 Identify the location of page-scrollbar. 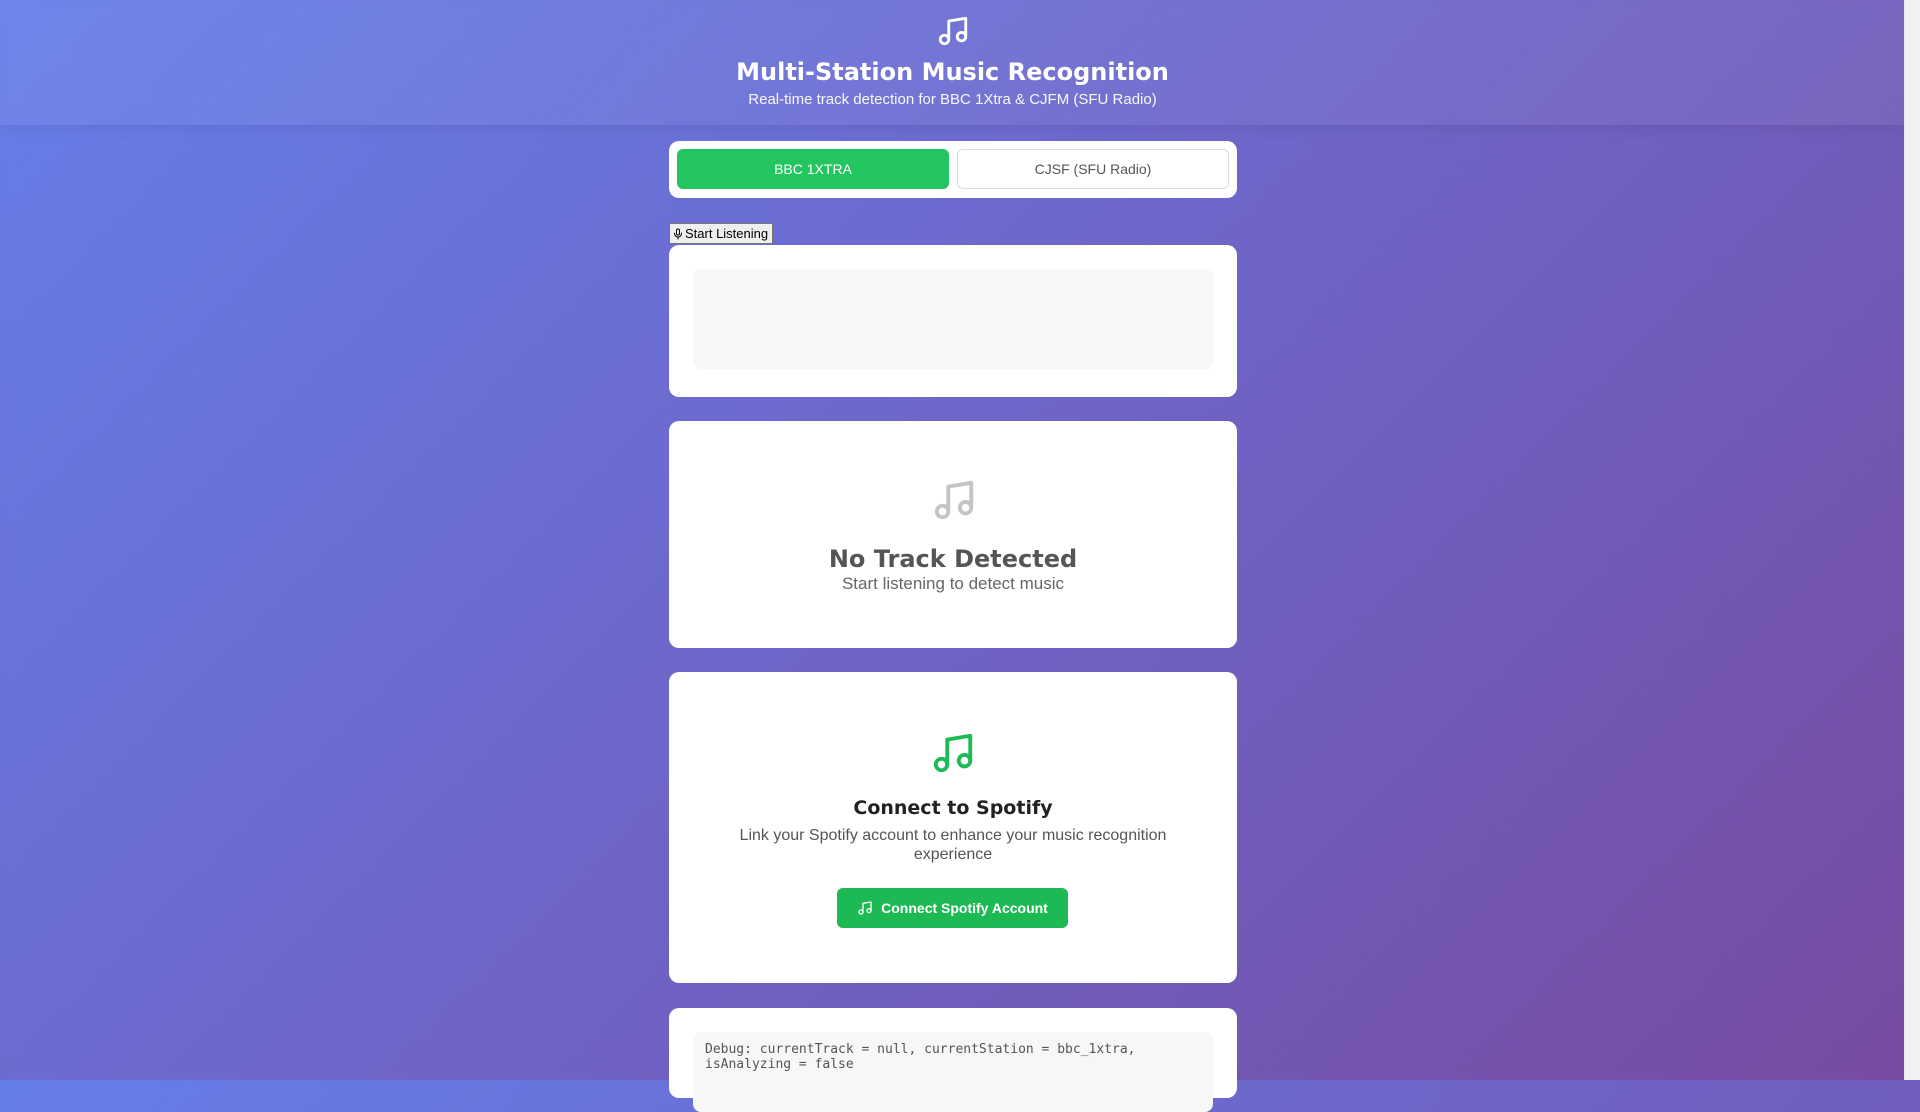
(1912, 540).